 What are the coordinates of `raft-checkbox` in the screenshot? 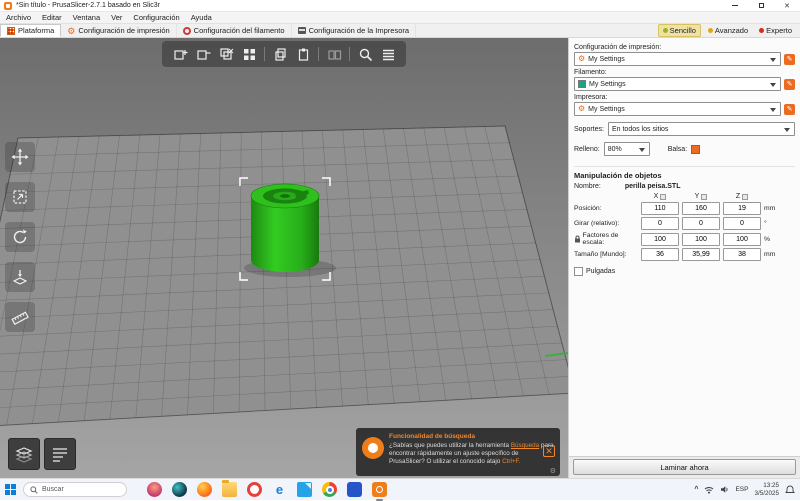 It's located at (696, 149).